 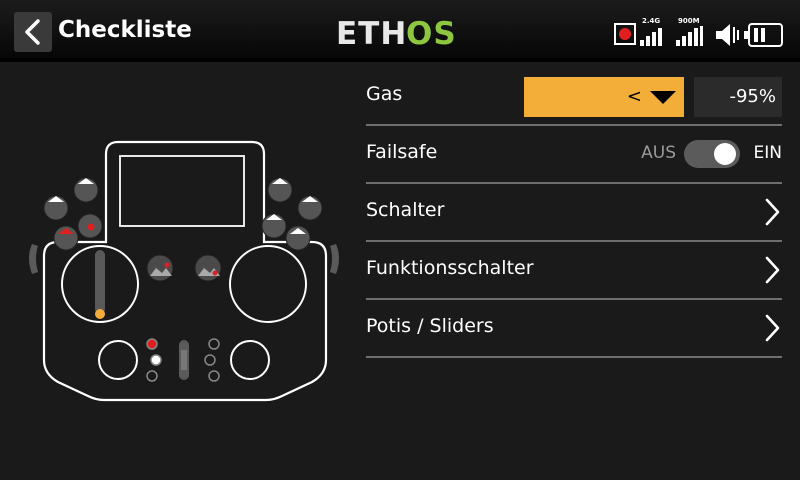 What do you see at coordinates (634, 96) in the screenshot?
I see `gas-condition-value: <` at bounding box center [634, 96].